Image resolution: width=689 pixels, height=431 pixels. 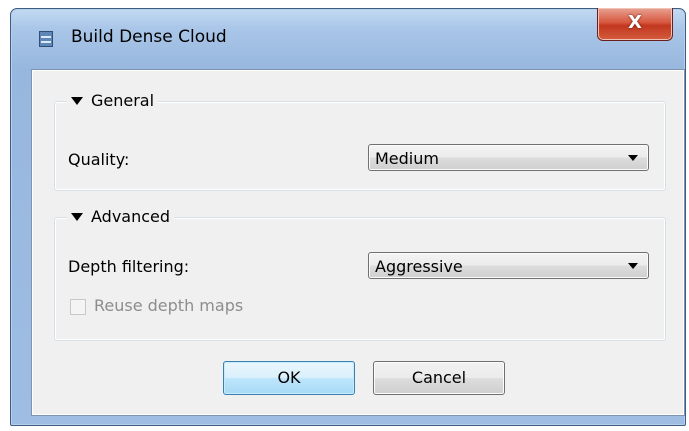 I want to click on window-title: Build Dense Cloud, so click(x=149, y=37).